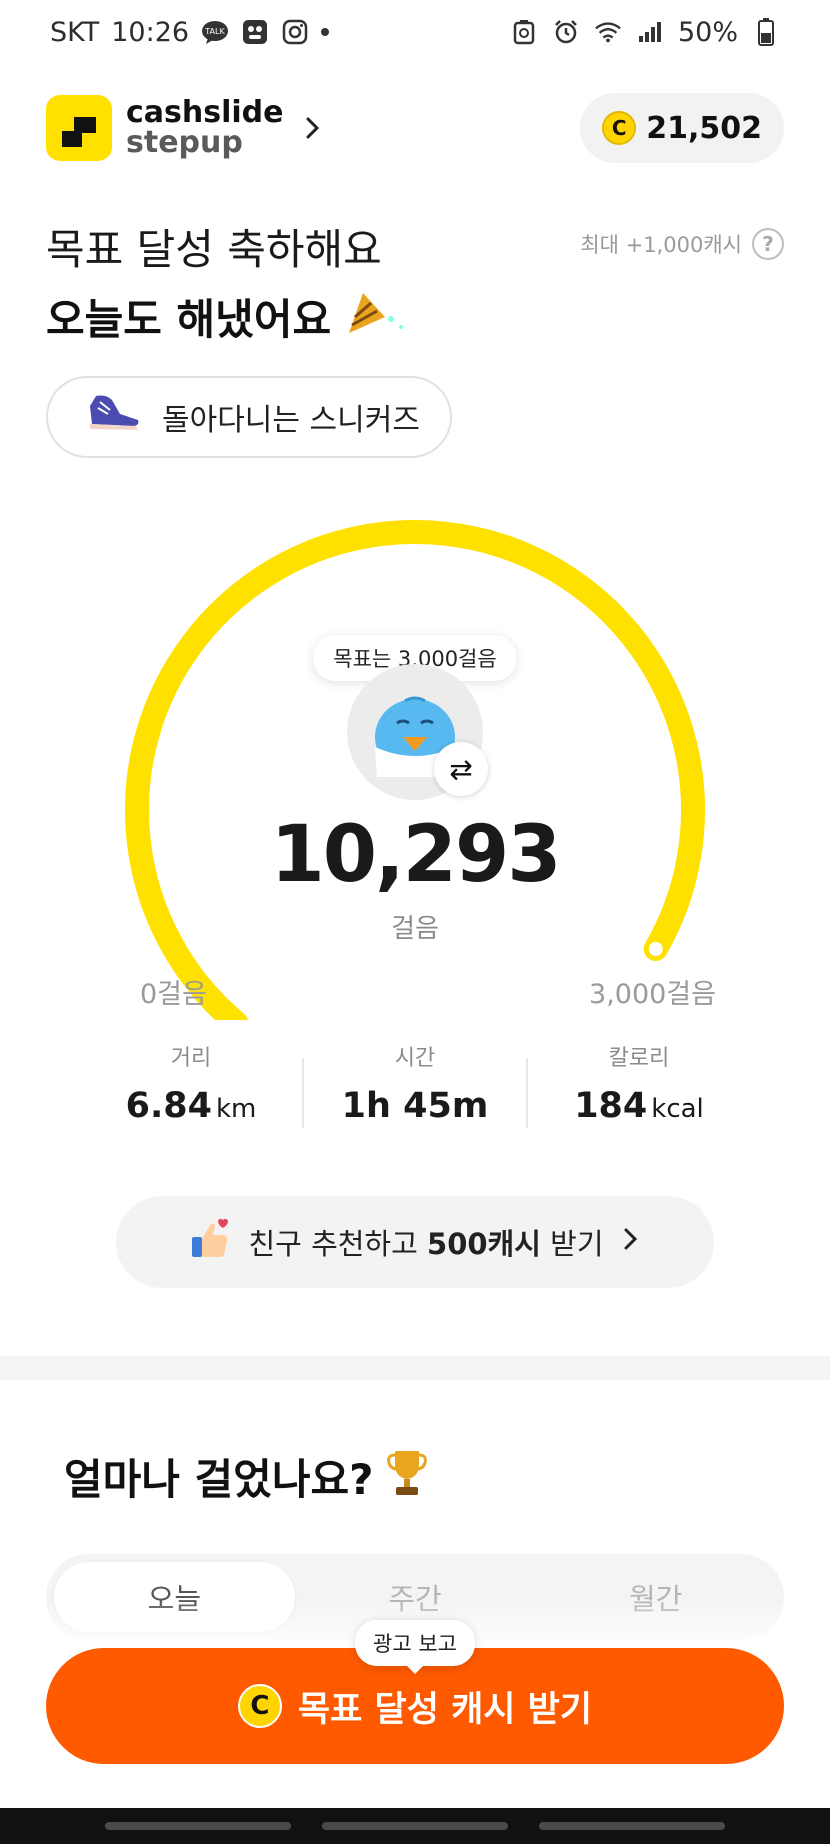 This screenshot has width=830, height=1844. I want to click on stat-label: 시간, so click(415, 1058).